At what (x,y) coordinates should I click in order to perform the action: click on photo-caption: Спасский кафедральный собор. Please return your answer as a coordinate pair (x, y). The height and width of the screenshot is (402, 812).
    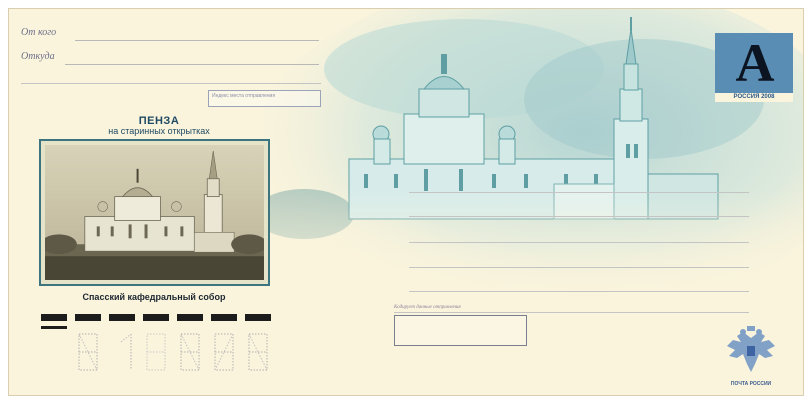
    Looking at the image, I should click on (154, 297).